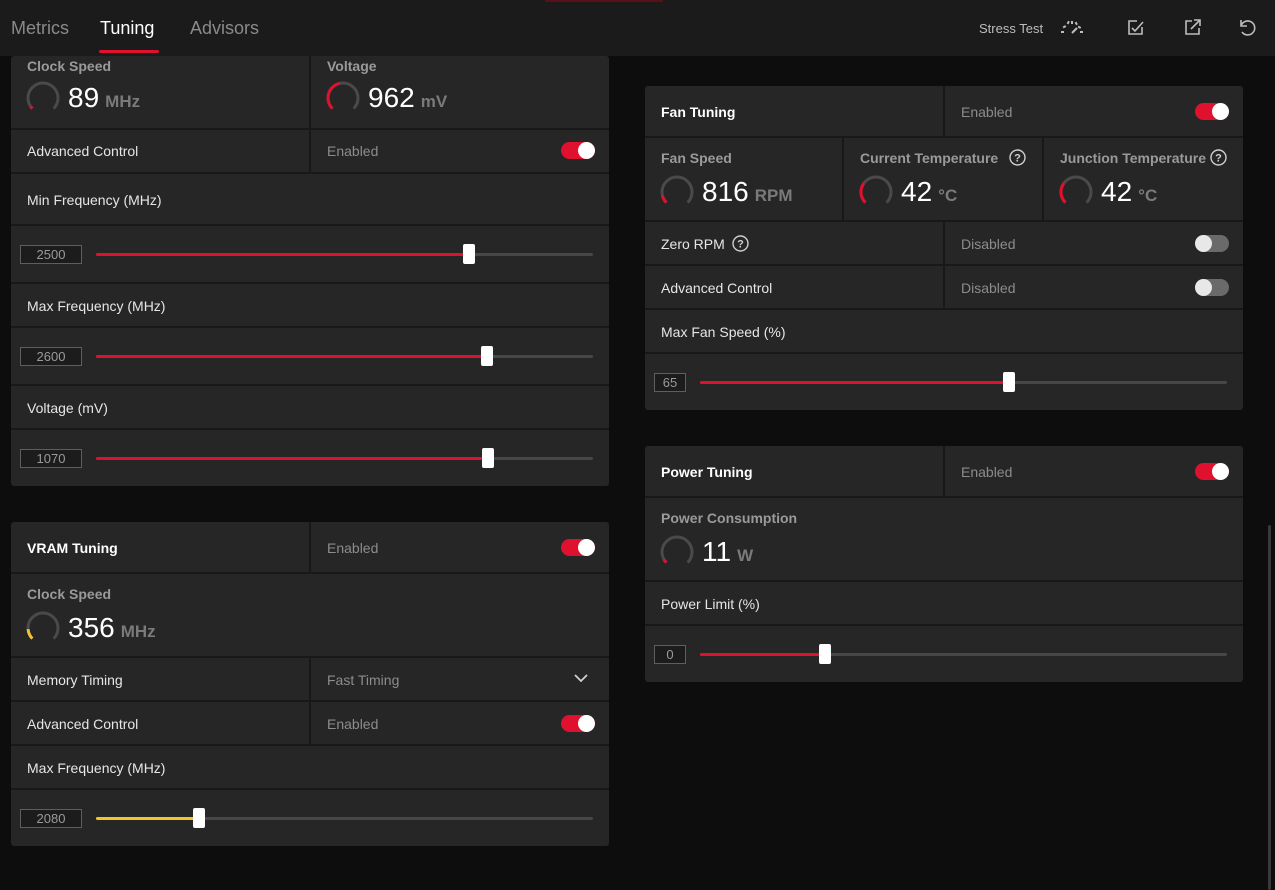  Describe the element at coordinates (51, 356) in the screenshot. I see `max-frequency-input: 2600` at that location.